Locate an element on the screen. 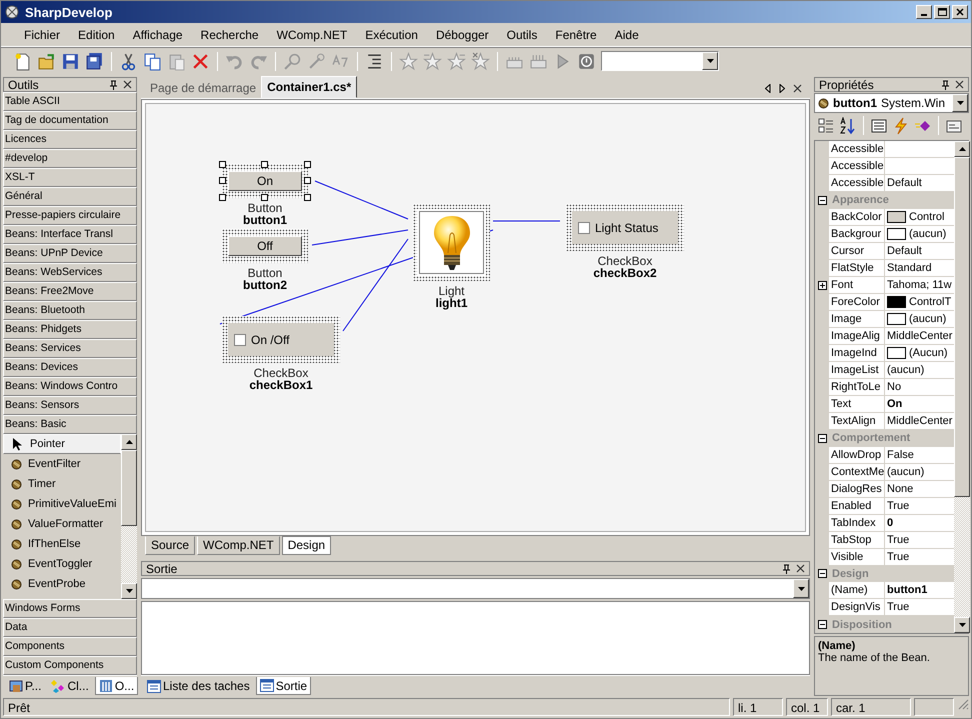 This screenshot has height=719, width=972. menu-item: Aide is located at coordinates (627, 34).